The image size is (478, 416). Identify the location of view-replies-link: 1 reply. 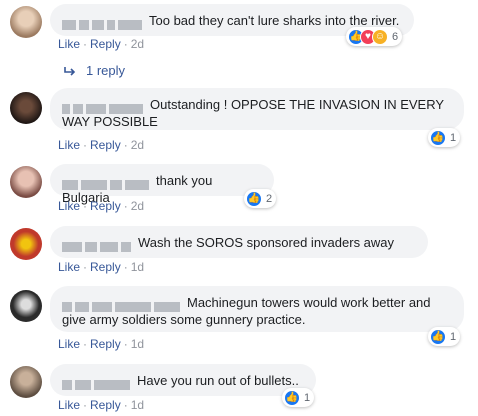
(94, 70).